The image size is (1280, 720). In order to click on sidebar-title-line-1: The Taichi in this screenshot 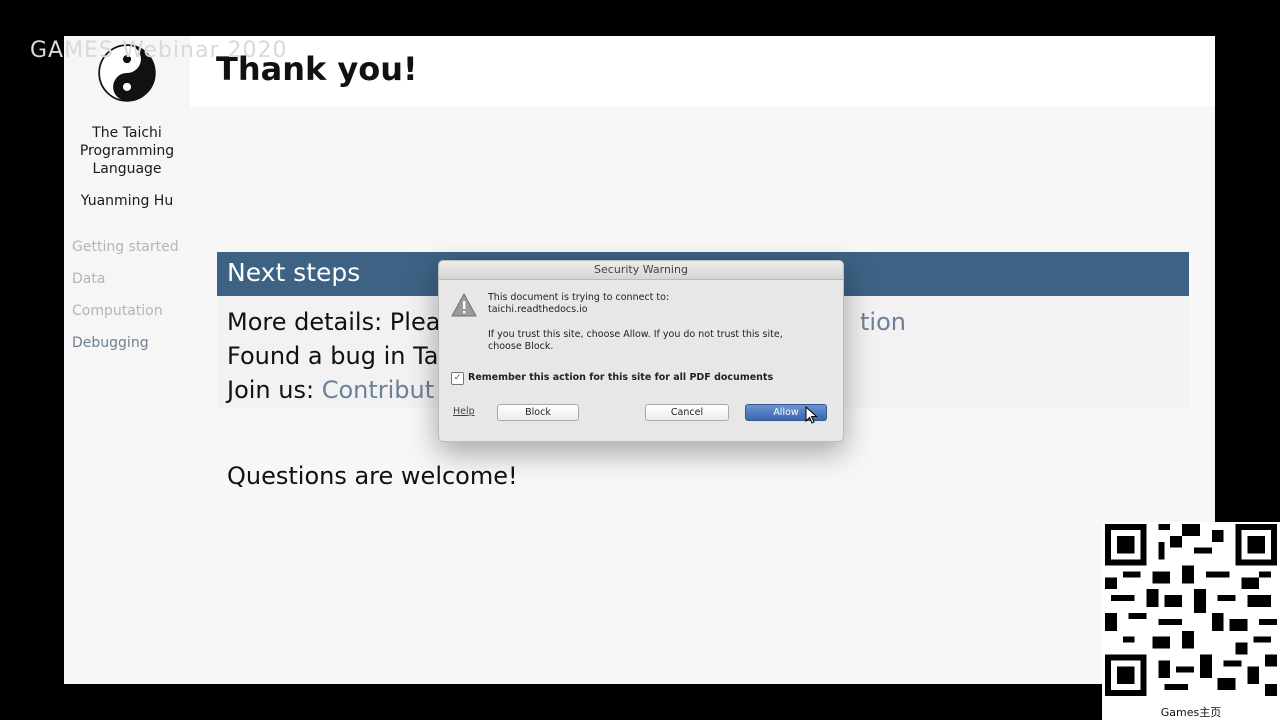, I will do `click(127, 133)`.